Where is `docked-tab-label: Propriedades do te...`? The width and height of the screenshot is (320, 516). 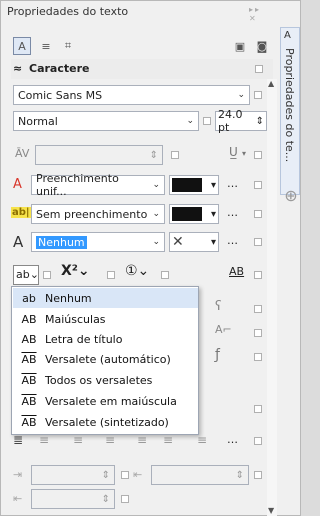 docked-tab-label: Propriedades do te... is located at coordinates (289, 105).